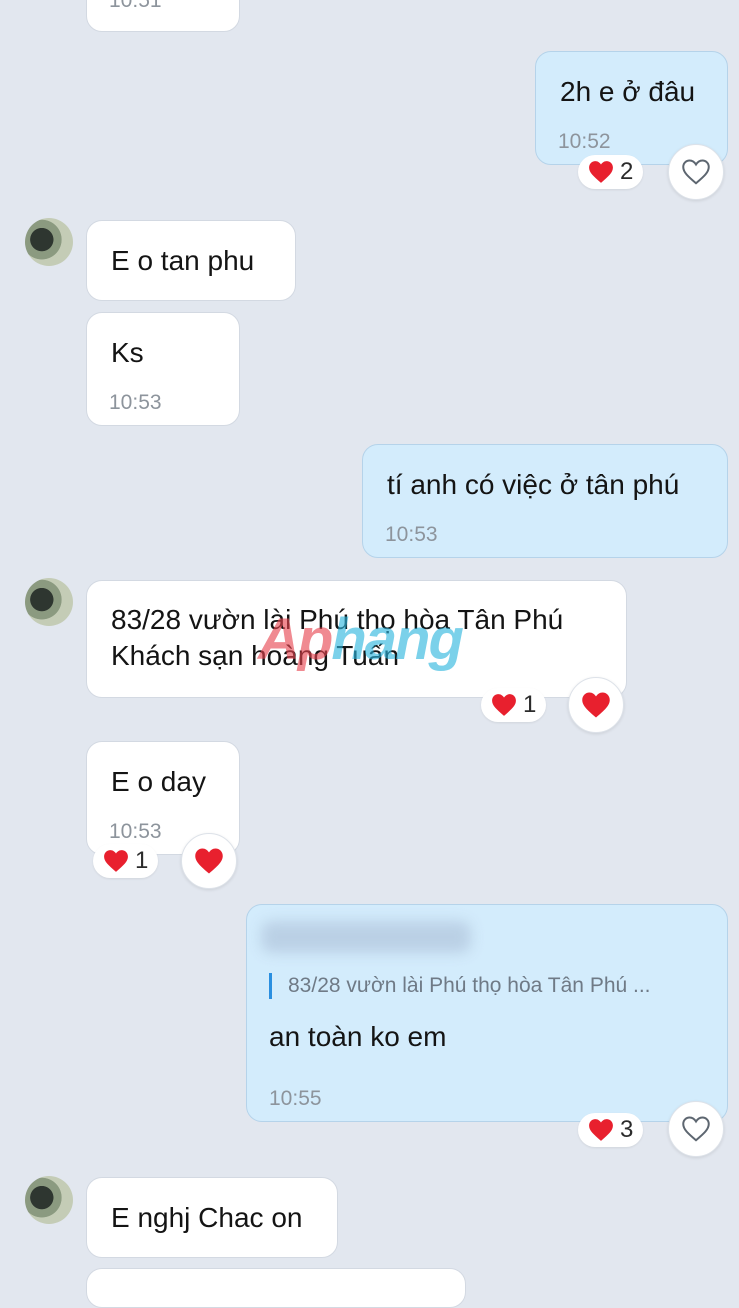  Describe the element at coordinates (627, 171) in the screenshot. I see `reaction-count: 2` at that location.